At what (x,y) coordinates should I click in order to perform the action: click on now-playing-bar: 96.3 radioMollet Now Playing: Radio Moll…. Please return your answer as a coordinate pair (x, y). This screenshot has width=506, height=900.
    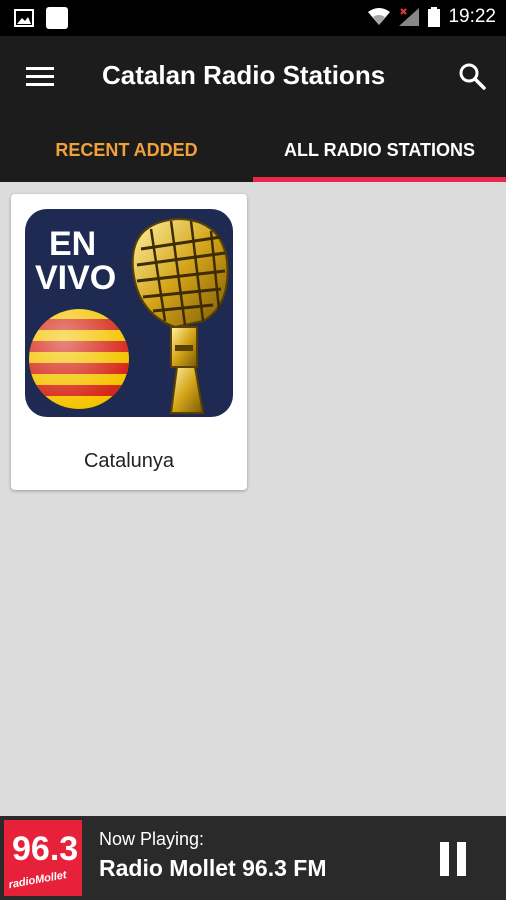
    Looking at the image, I should click on (253, 858).